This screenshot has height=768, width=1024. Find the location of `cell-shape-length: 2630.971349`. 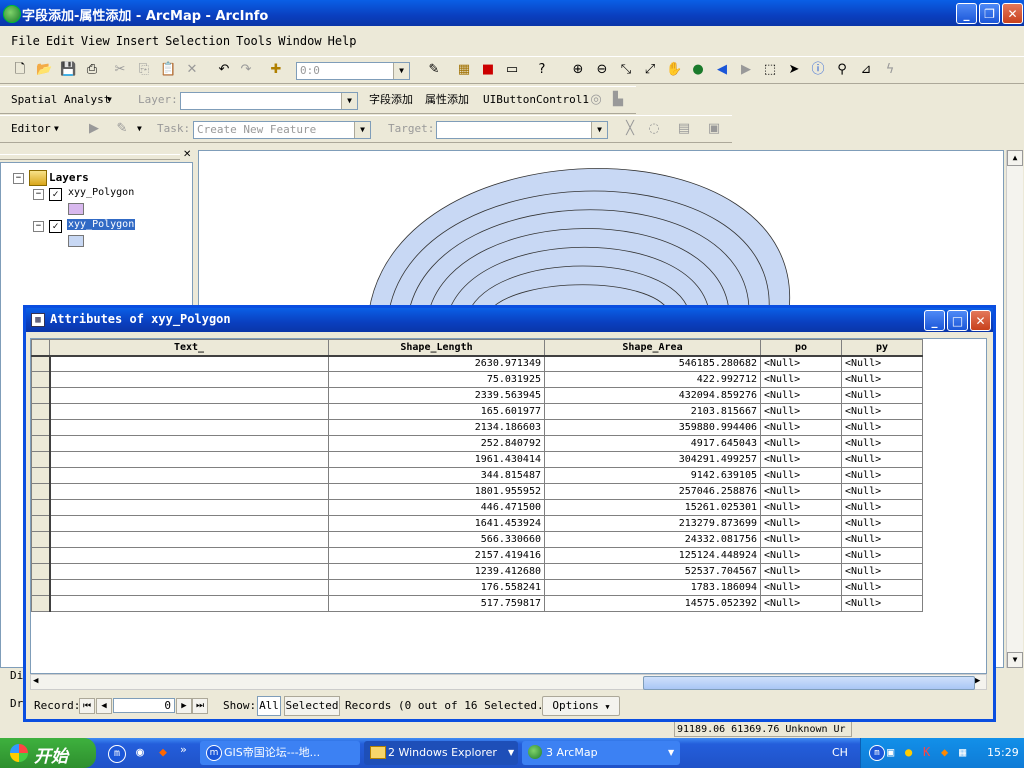

cell-shape-length: 2630.971349 is located at coordinates (436, 363).